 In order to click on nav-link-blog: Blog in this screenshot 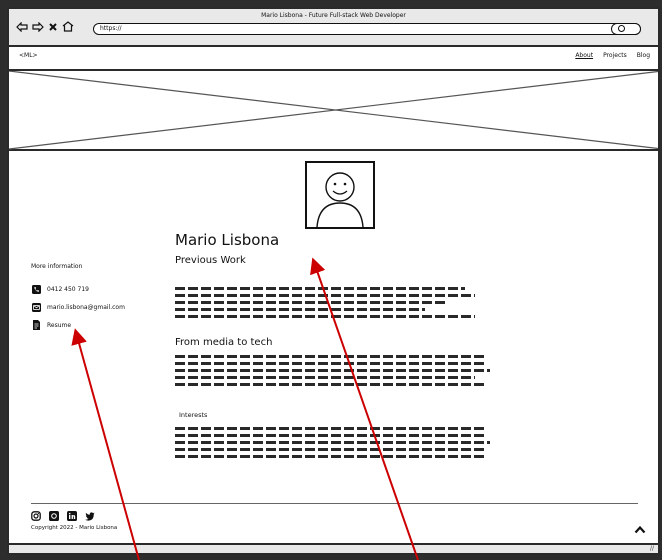, I will do `click(643, 55)`.